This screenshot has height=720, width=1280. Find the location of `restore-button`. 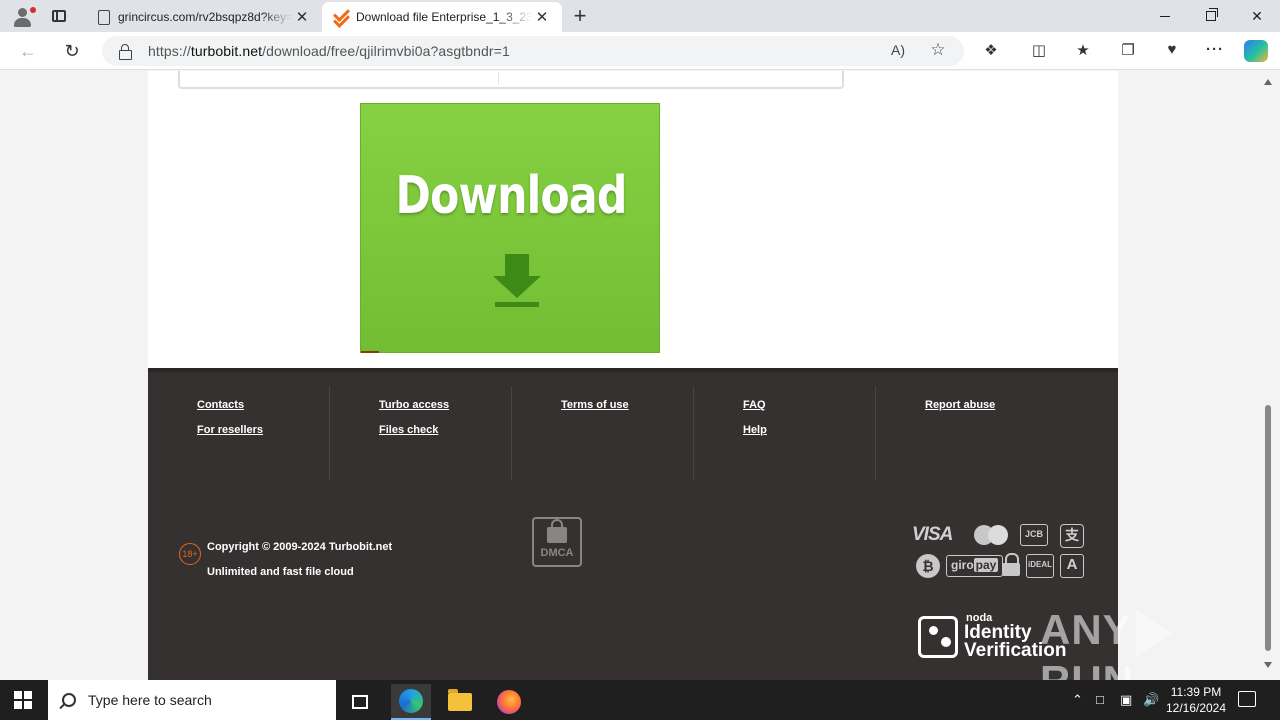

restore-button is located at coordinates (1211, 16).